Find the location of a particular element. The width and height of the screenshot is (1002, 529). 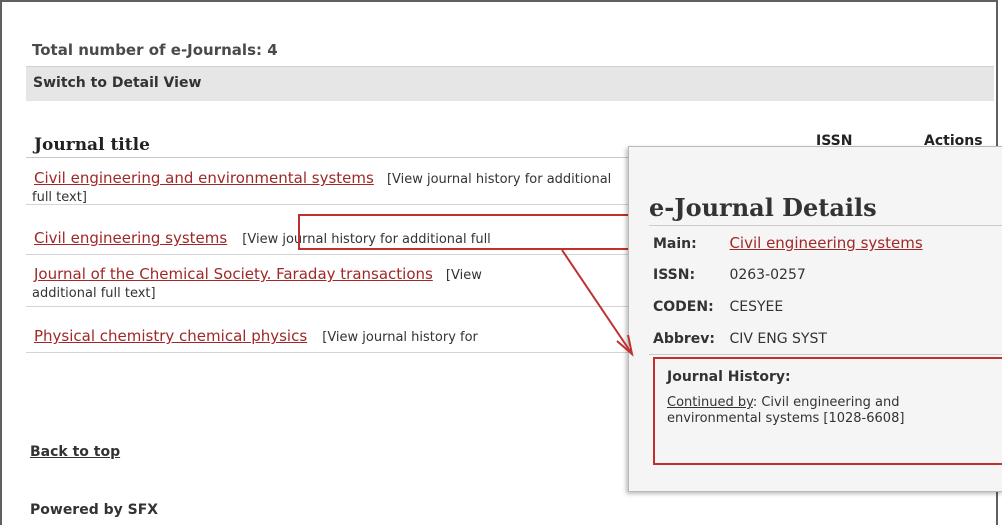

journal-title-link: Physical chemistry chemical physics is located at coordinates (170, 336).